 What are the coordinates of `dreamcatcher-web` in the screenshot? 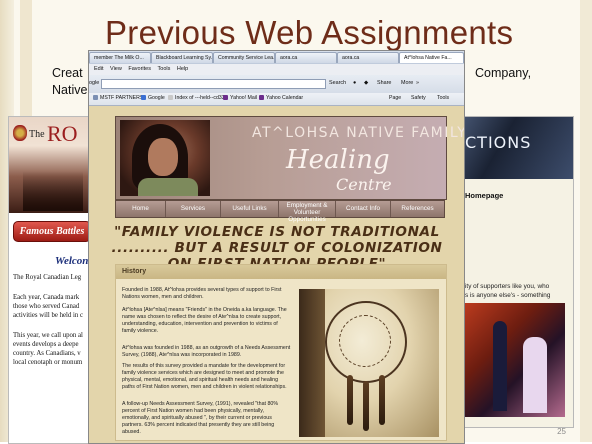 It's located at (365, 341).